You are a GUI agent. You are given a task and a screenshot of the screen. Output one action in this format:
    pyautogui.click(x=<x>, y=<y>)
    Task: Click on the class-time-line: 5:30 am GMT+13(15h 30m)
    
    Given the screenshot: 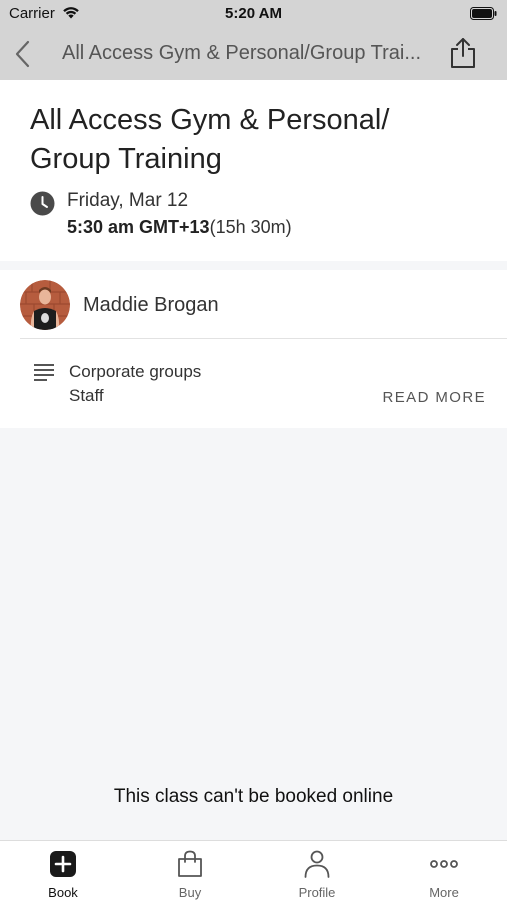 What is the action you would take?
    pyautogui.click(x=179, y=227)
    